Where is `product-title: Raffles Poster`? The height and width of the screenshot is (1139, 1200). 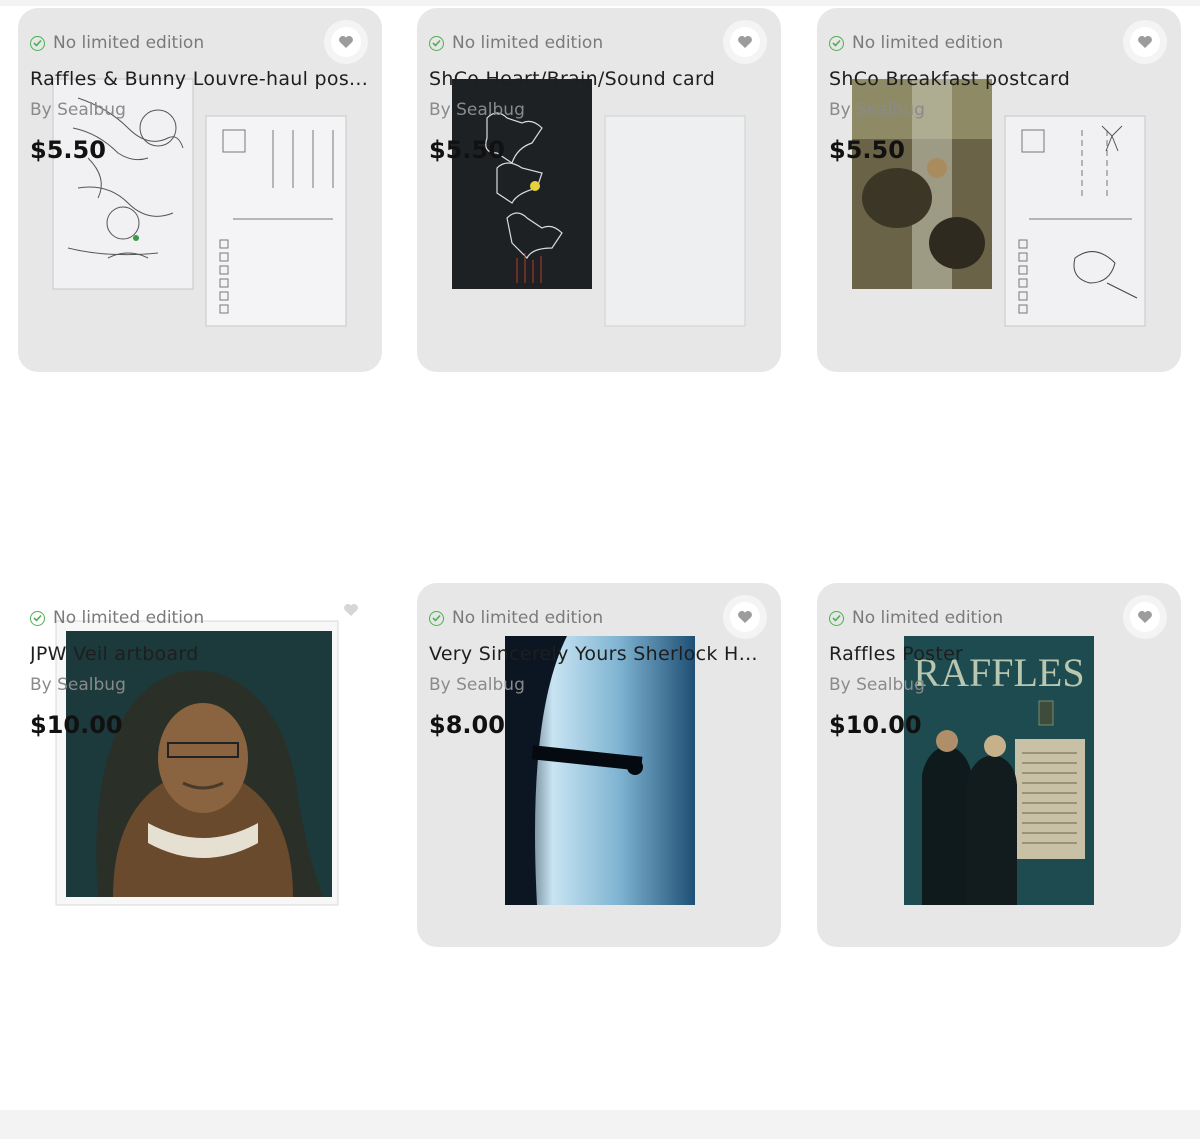
product-title: Raffles Poster is located at coordinates (999, 654).